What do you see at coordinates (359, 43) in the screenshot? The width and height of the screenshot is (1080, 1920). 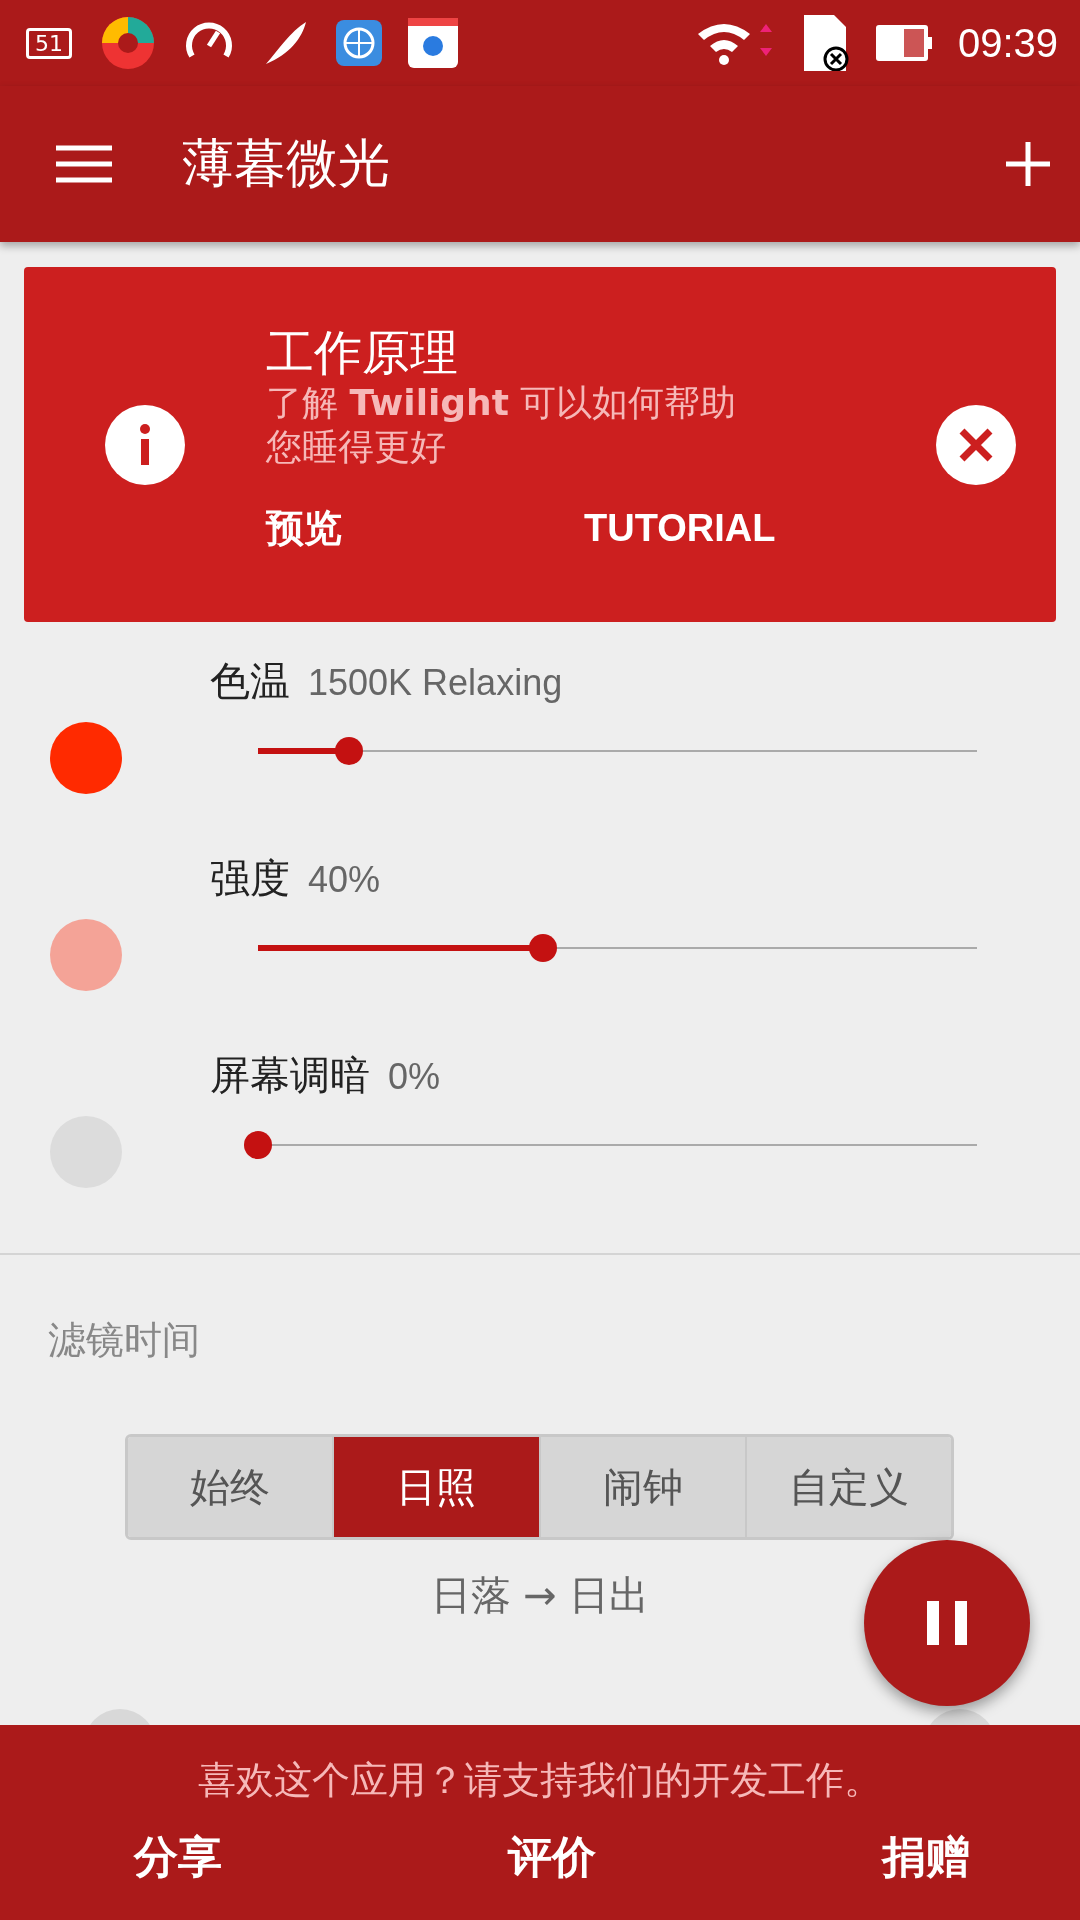 I see `globe-icon` at bounding box center [359, 43].